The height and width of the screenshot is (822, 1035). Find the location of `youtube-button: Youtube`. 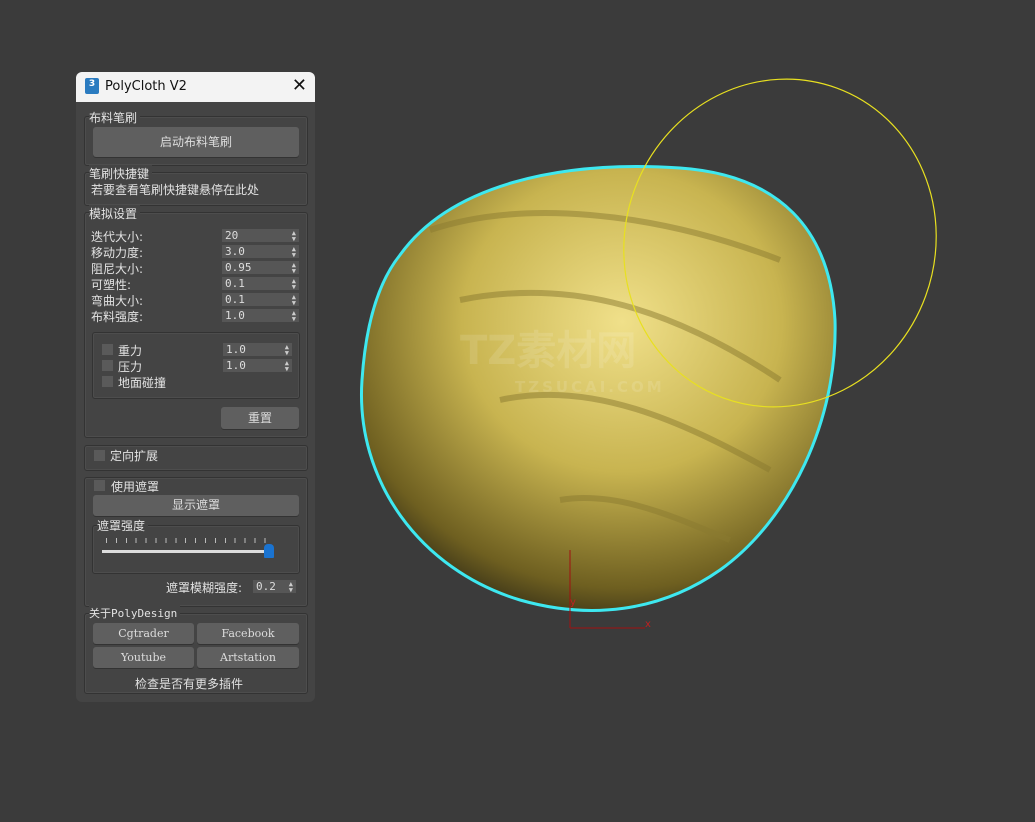

youtube-button: Youtube is located at coordinates (143, 657).